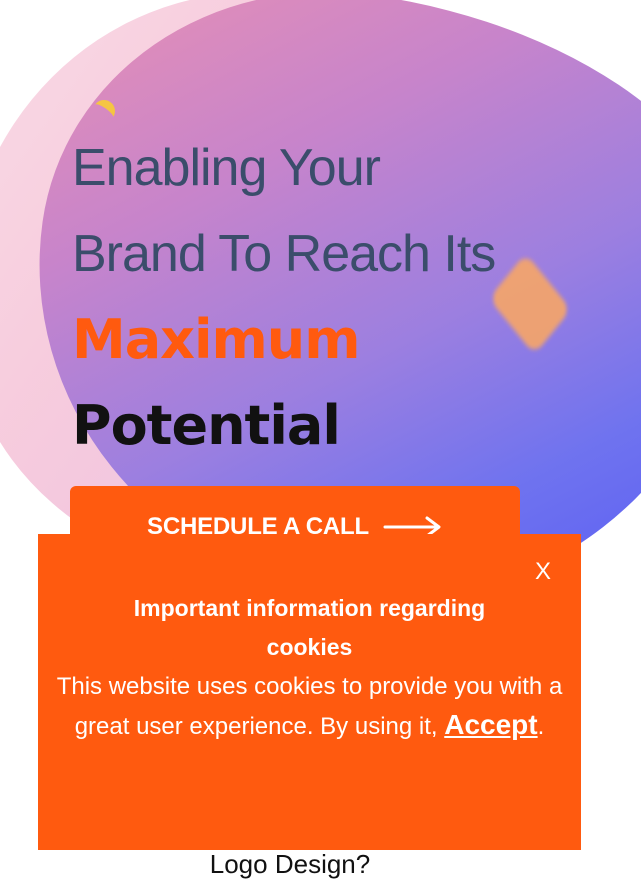  I want to click on headline-line-2: Brand To Reach Its, so click(284, 254).